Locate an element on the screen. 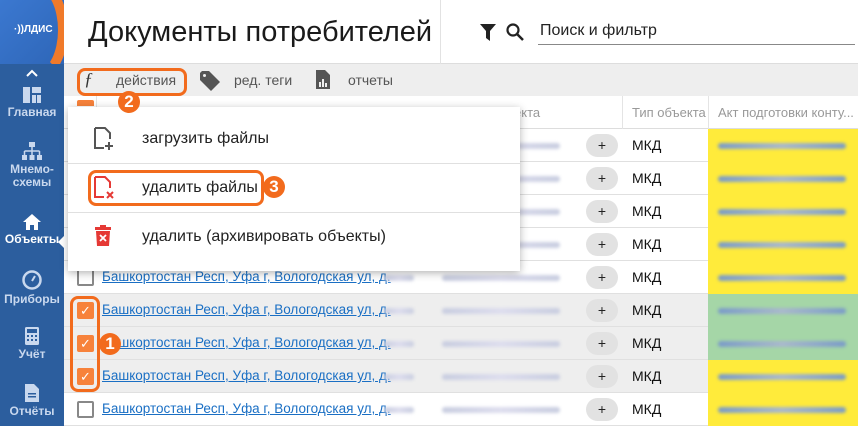 The width and height of the screenshot is (858, 426). sidebar-item-home: Главная is located at coordinates (32, 103).